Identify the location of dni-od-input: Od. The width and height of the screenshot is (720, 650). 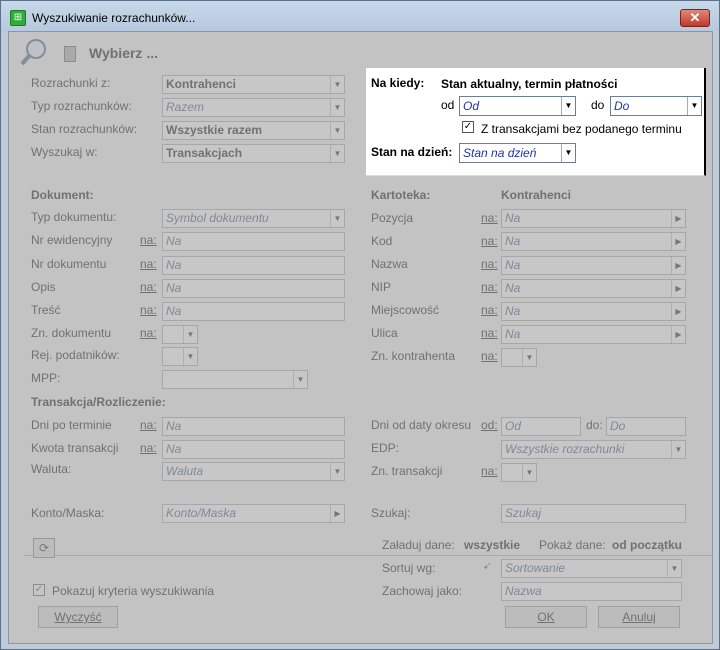
(541, 426).